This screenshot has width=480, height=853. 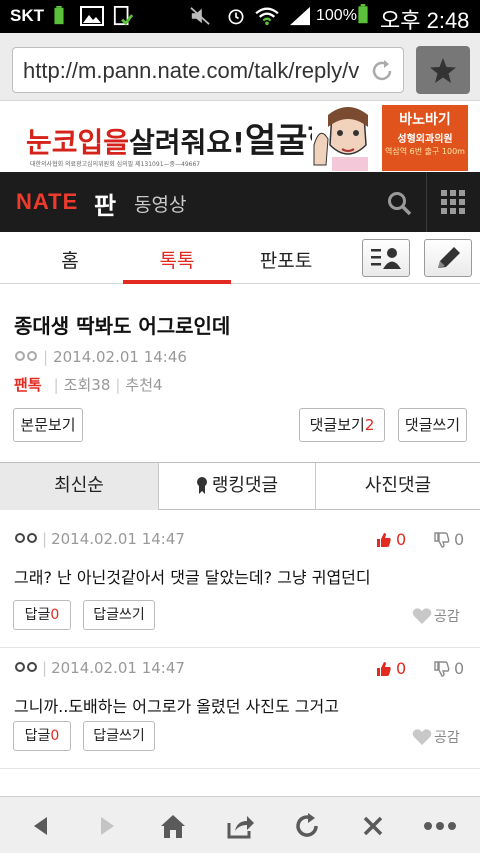 What do you see at coordinates (176, 706) in the screenshot?
I see `comment-text: 그니까..도배하는 어그로가 올렸던 사진도 그거고` at bounding box center [176, 706].